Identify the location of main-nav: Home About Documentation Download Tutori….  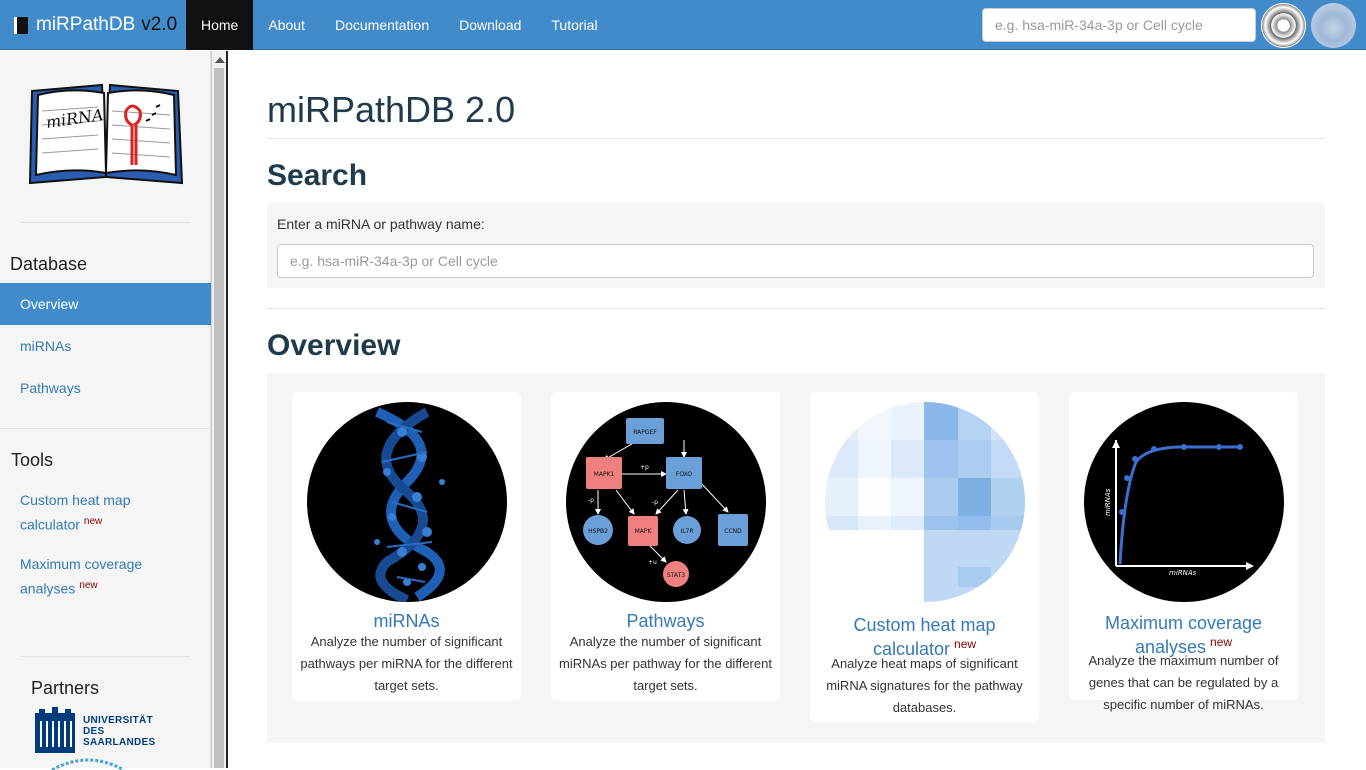
(399, 25).